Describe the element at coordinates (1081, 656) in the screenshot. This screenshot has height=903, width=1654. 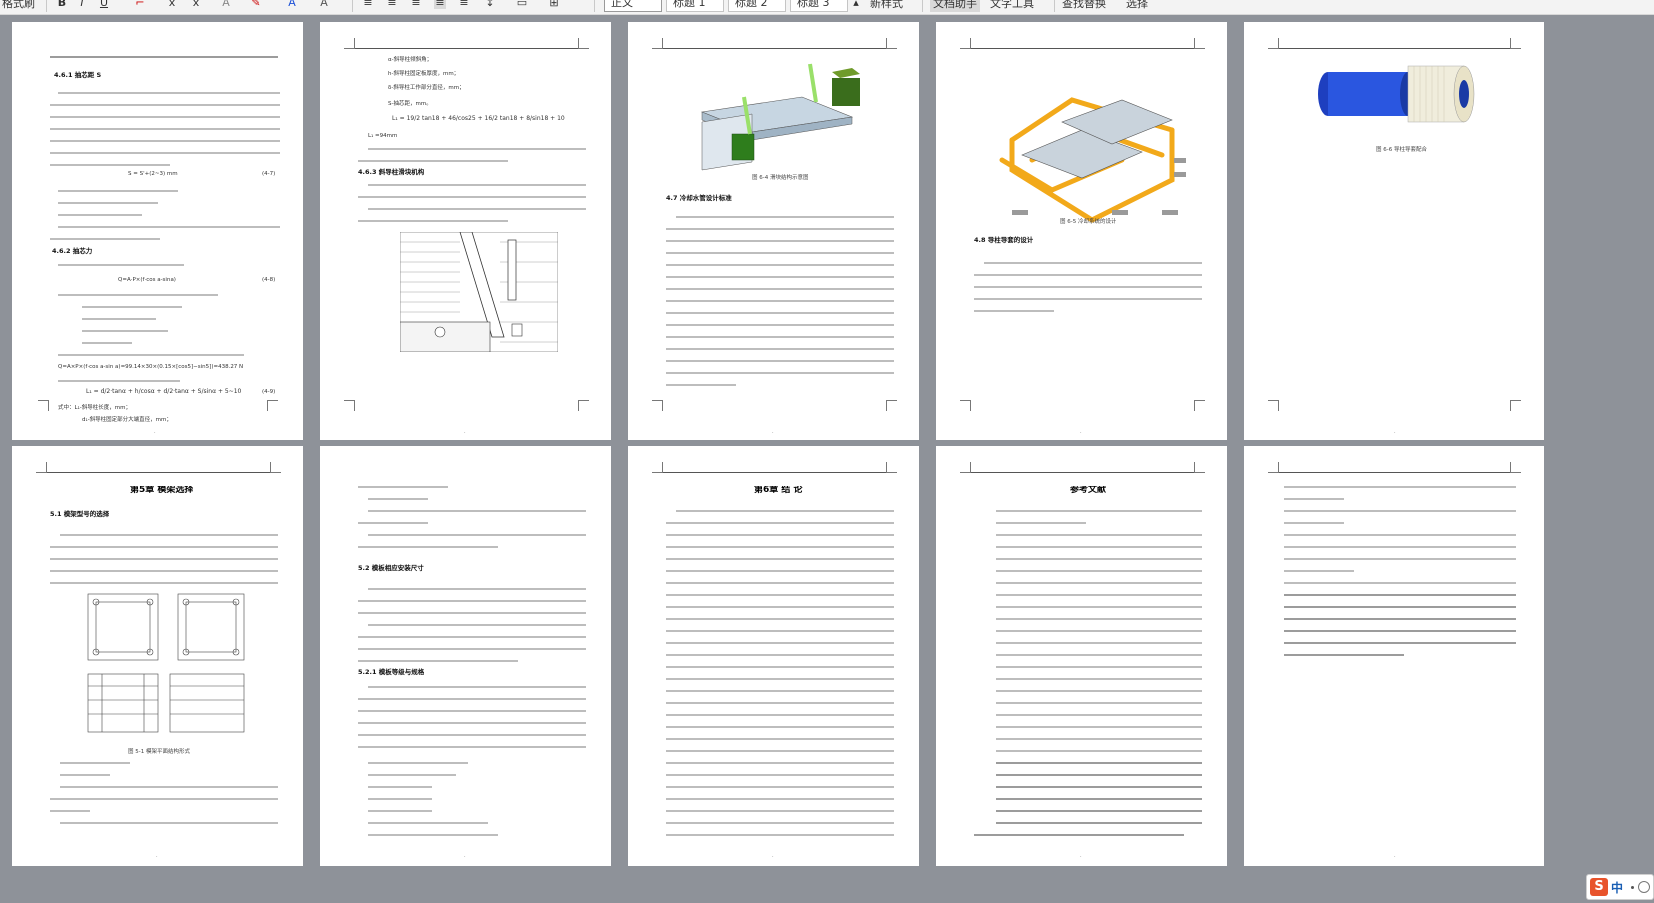
I see `document-page-9: 参考文献 ·` at that location.